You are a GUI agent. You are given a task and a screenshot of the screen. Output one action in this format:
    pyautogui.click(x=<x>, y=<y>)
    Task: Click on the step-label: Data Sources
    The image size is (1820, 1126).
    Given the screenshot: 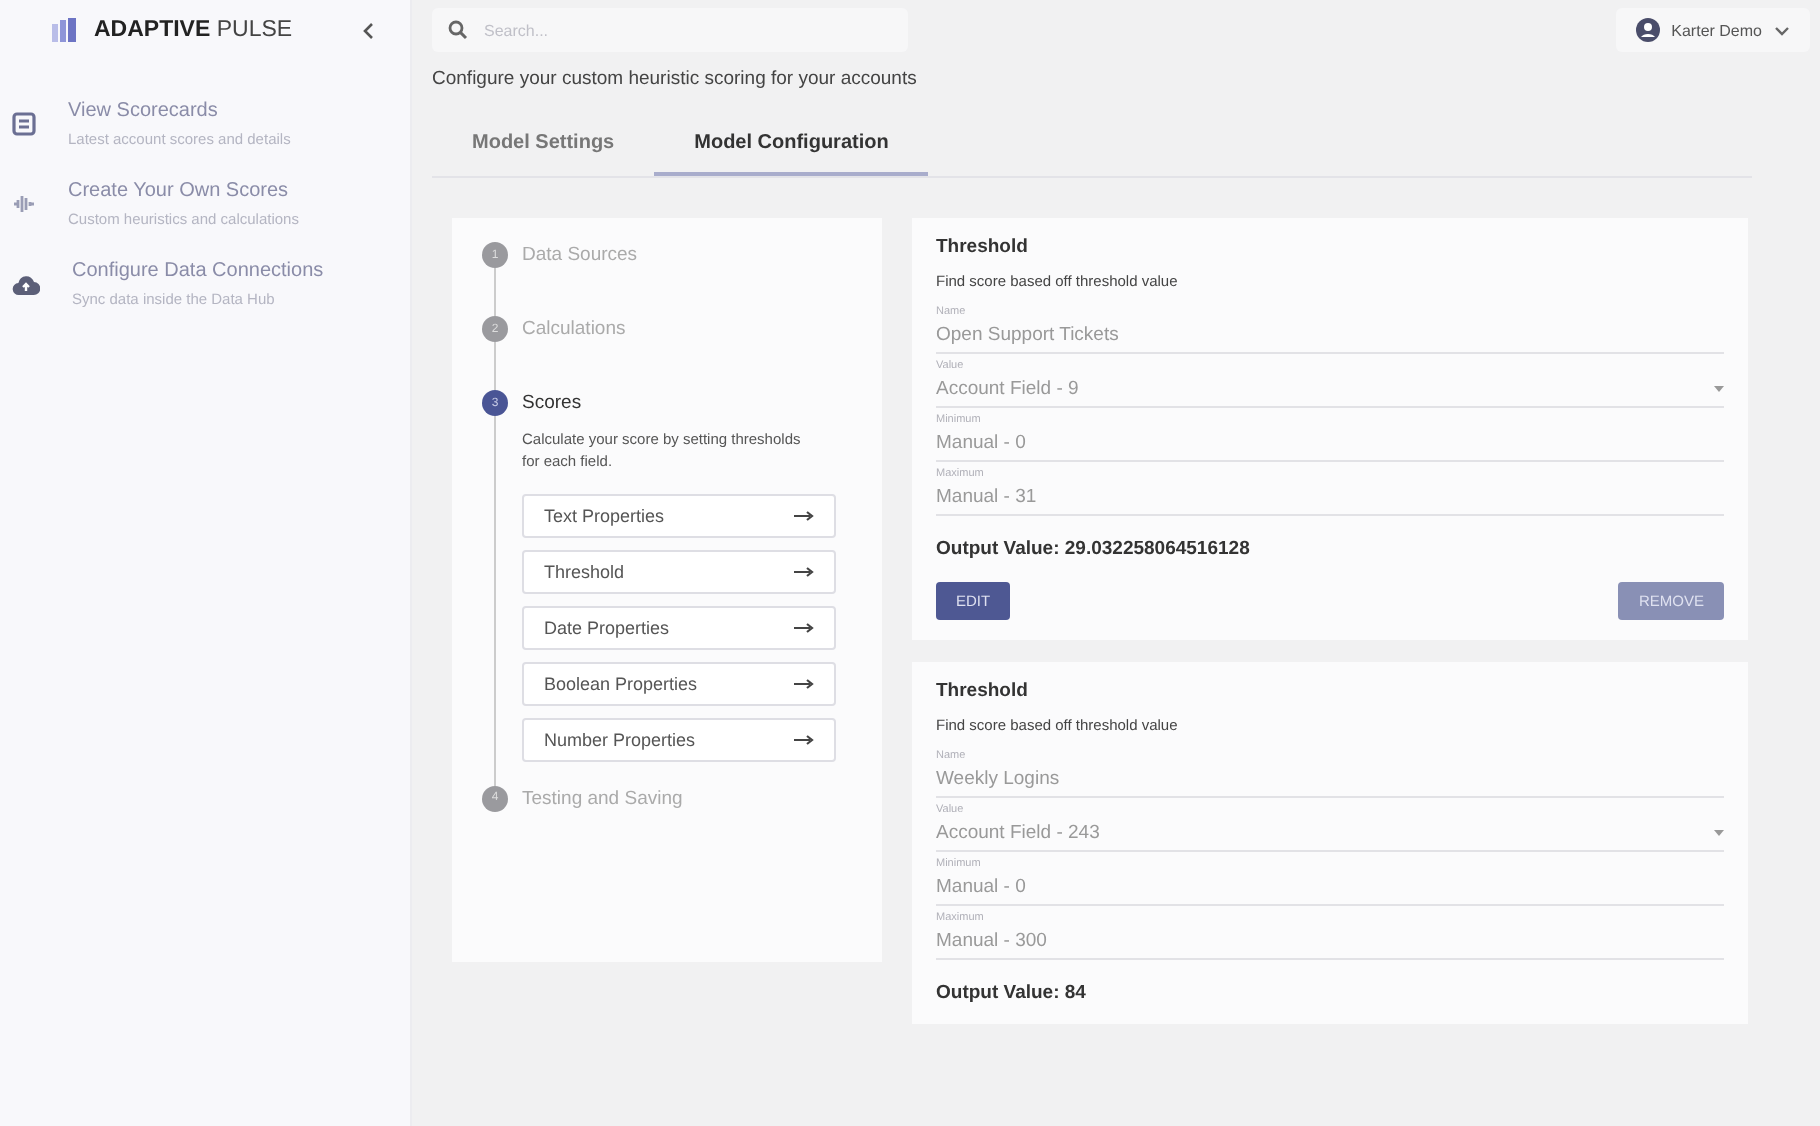 What is the action you would take?
    pyautogui.click(x=580, y=255)
    